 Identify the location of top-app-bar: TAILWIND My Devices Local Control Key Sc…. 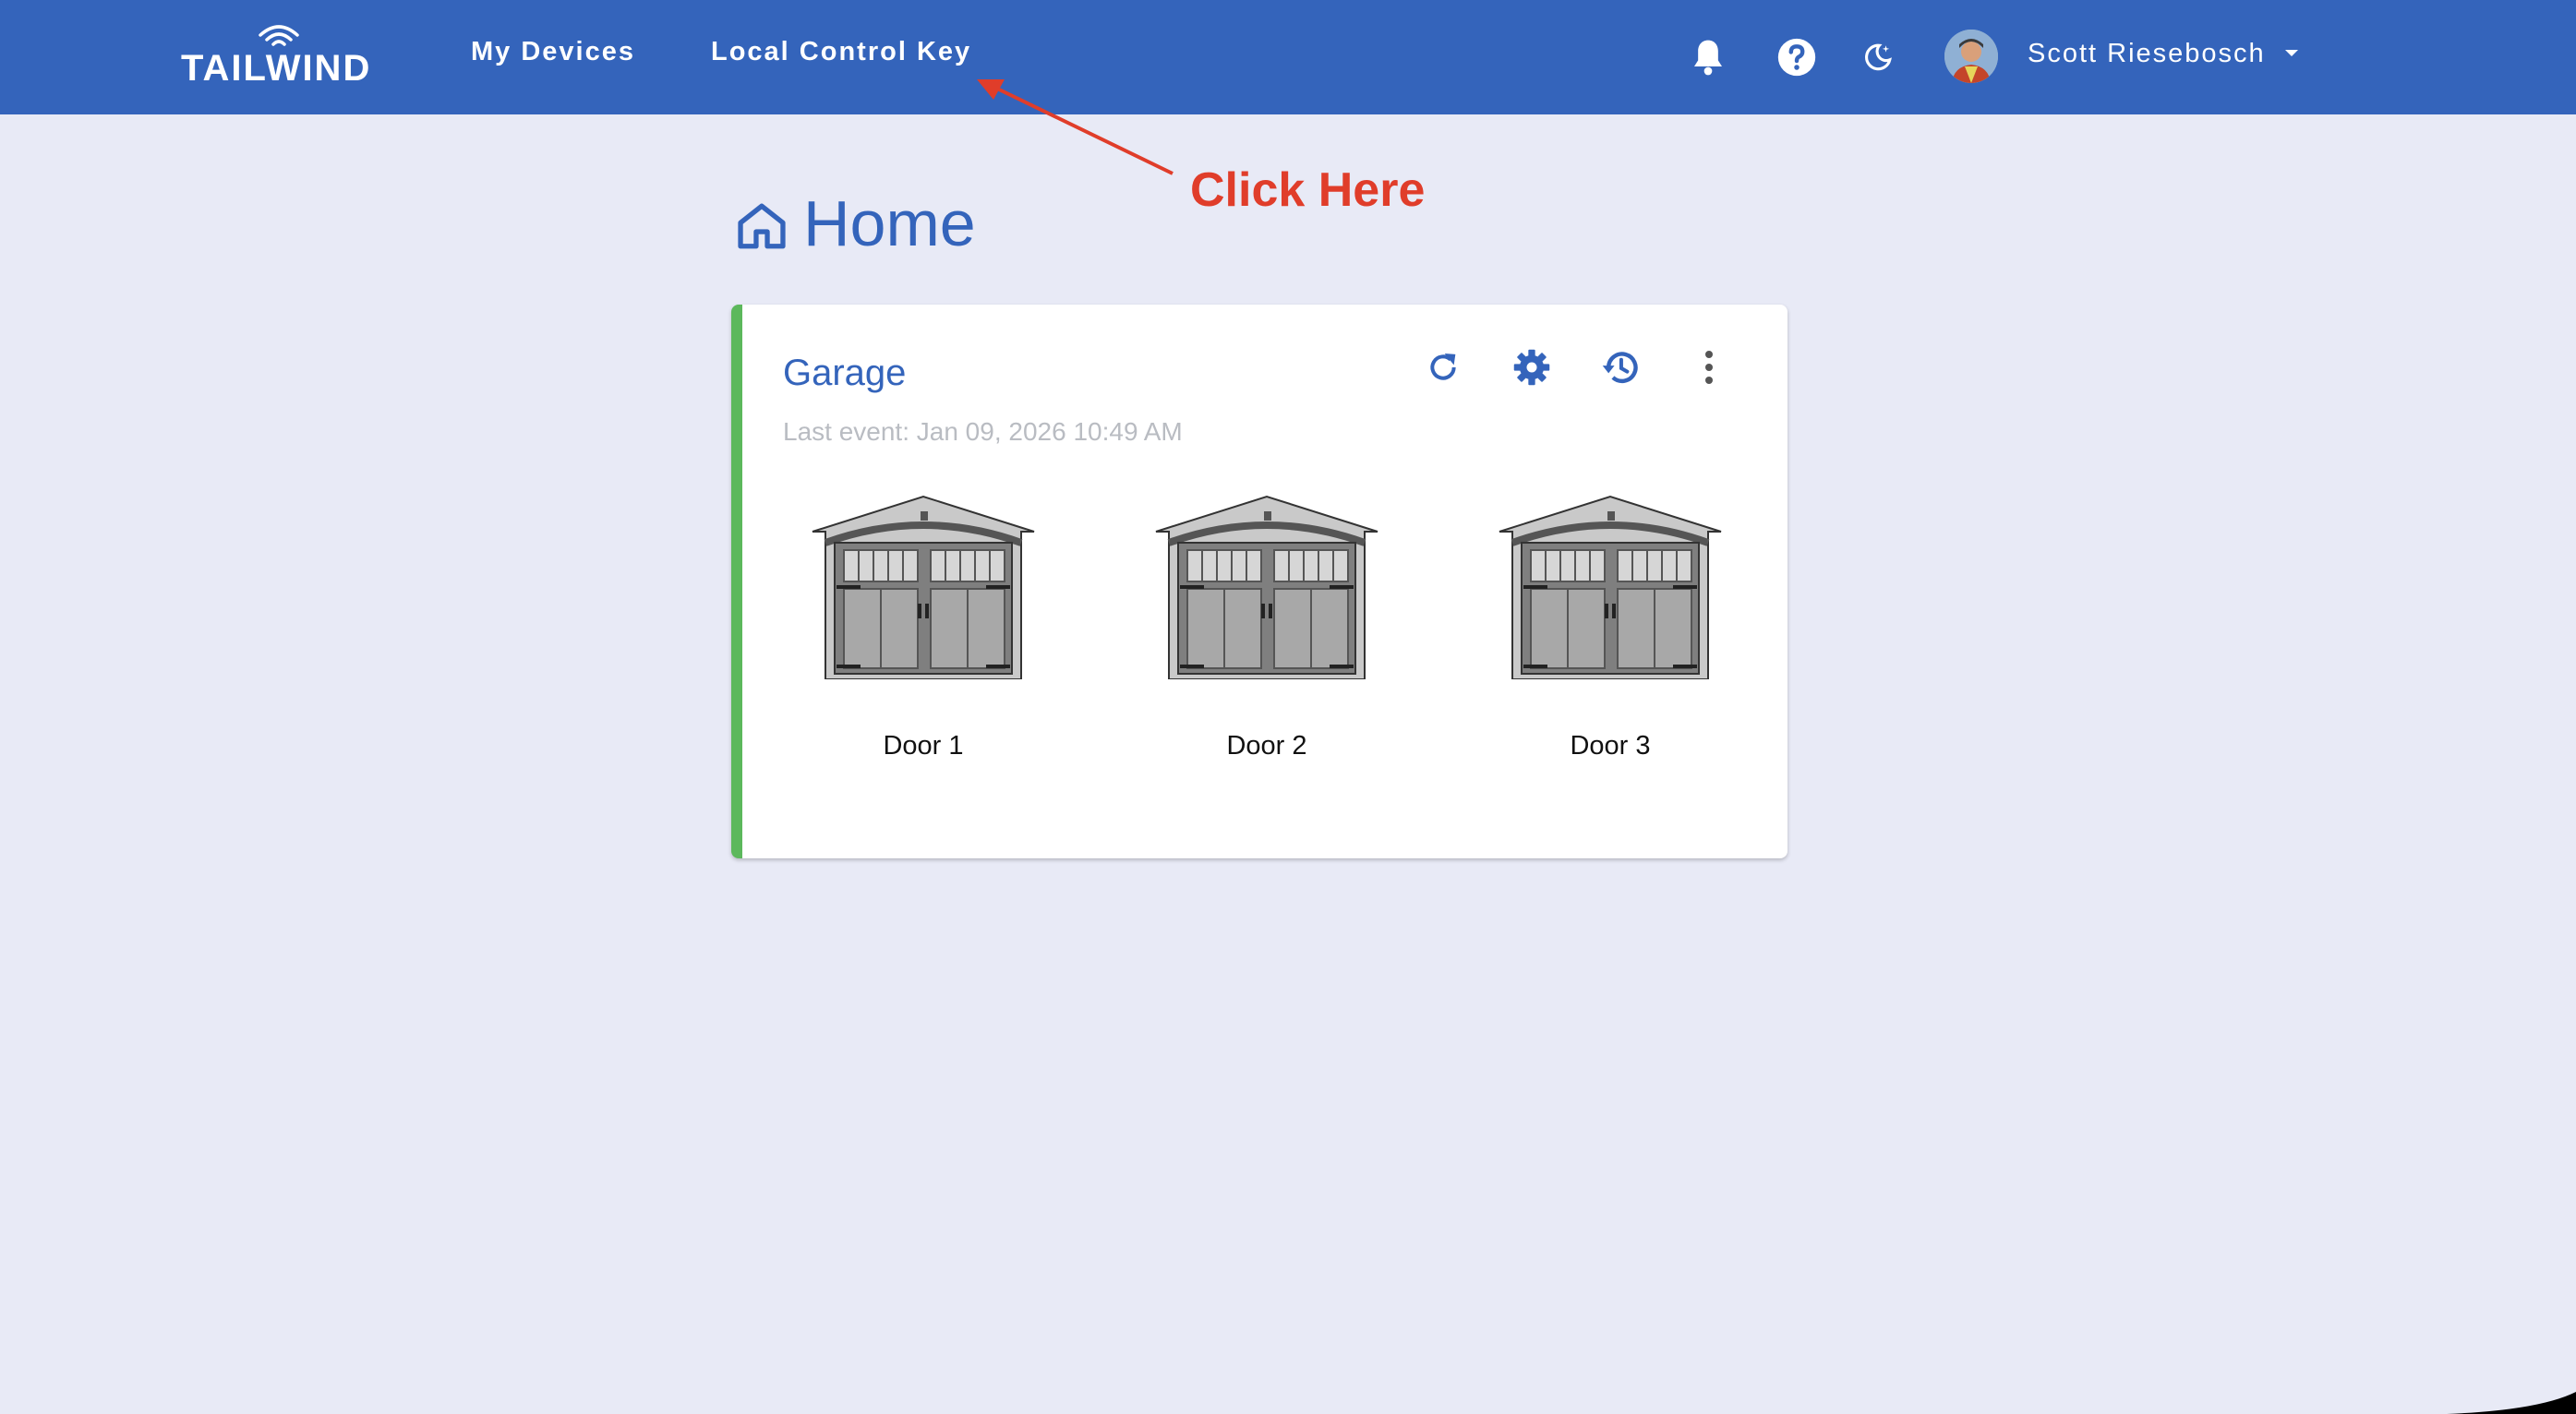
(1288, 57).